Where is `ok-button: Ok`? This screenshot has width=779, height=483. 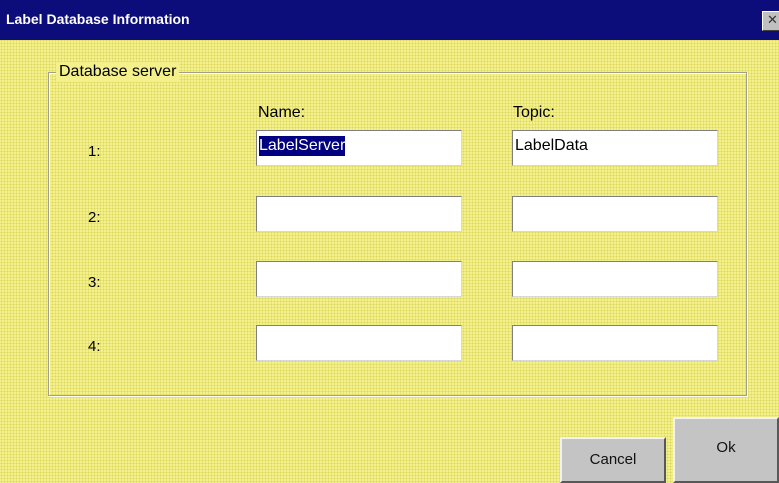 ok-button: Ok is located at coordinates (726, 450).